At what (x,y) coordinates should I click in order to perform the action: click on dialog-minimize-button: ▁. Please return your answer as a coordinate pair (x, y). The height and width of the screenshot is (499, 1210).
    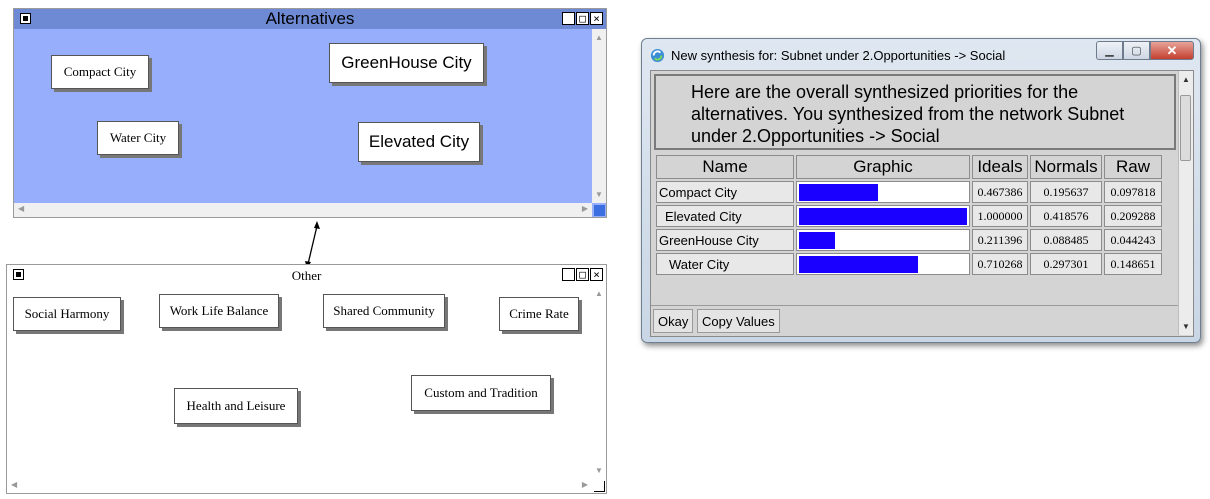
    Looking at the image, I should click on (1109, 50).